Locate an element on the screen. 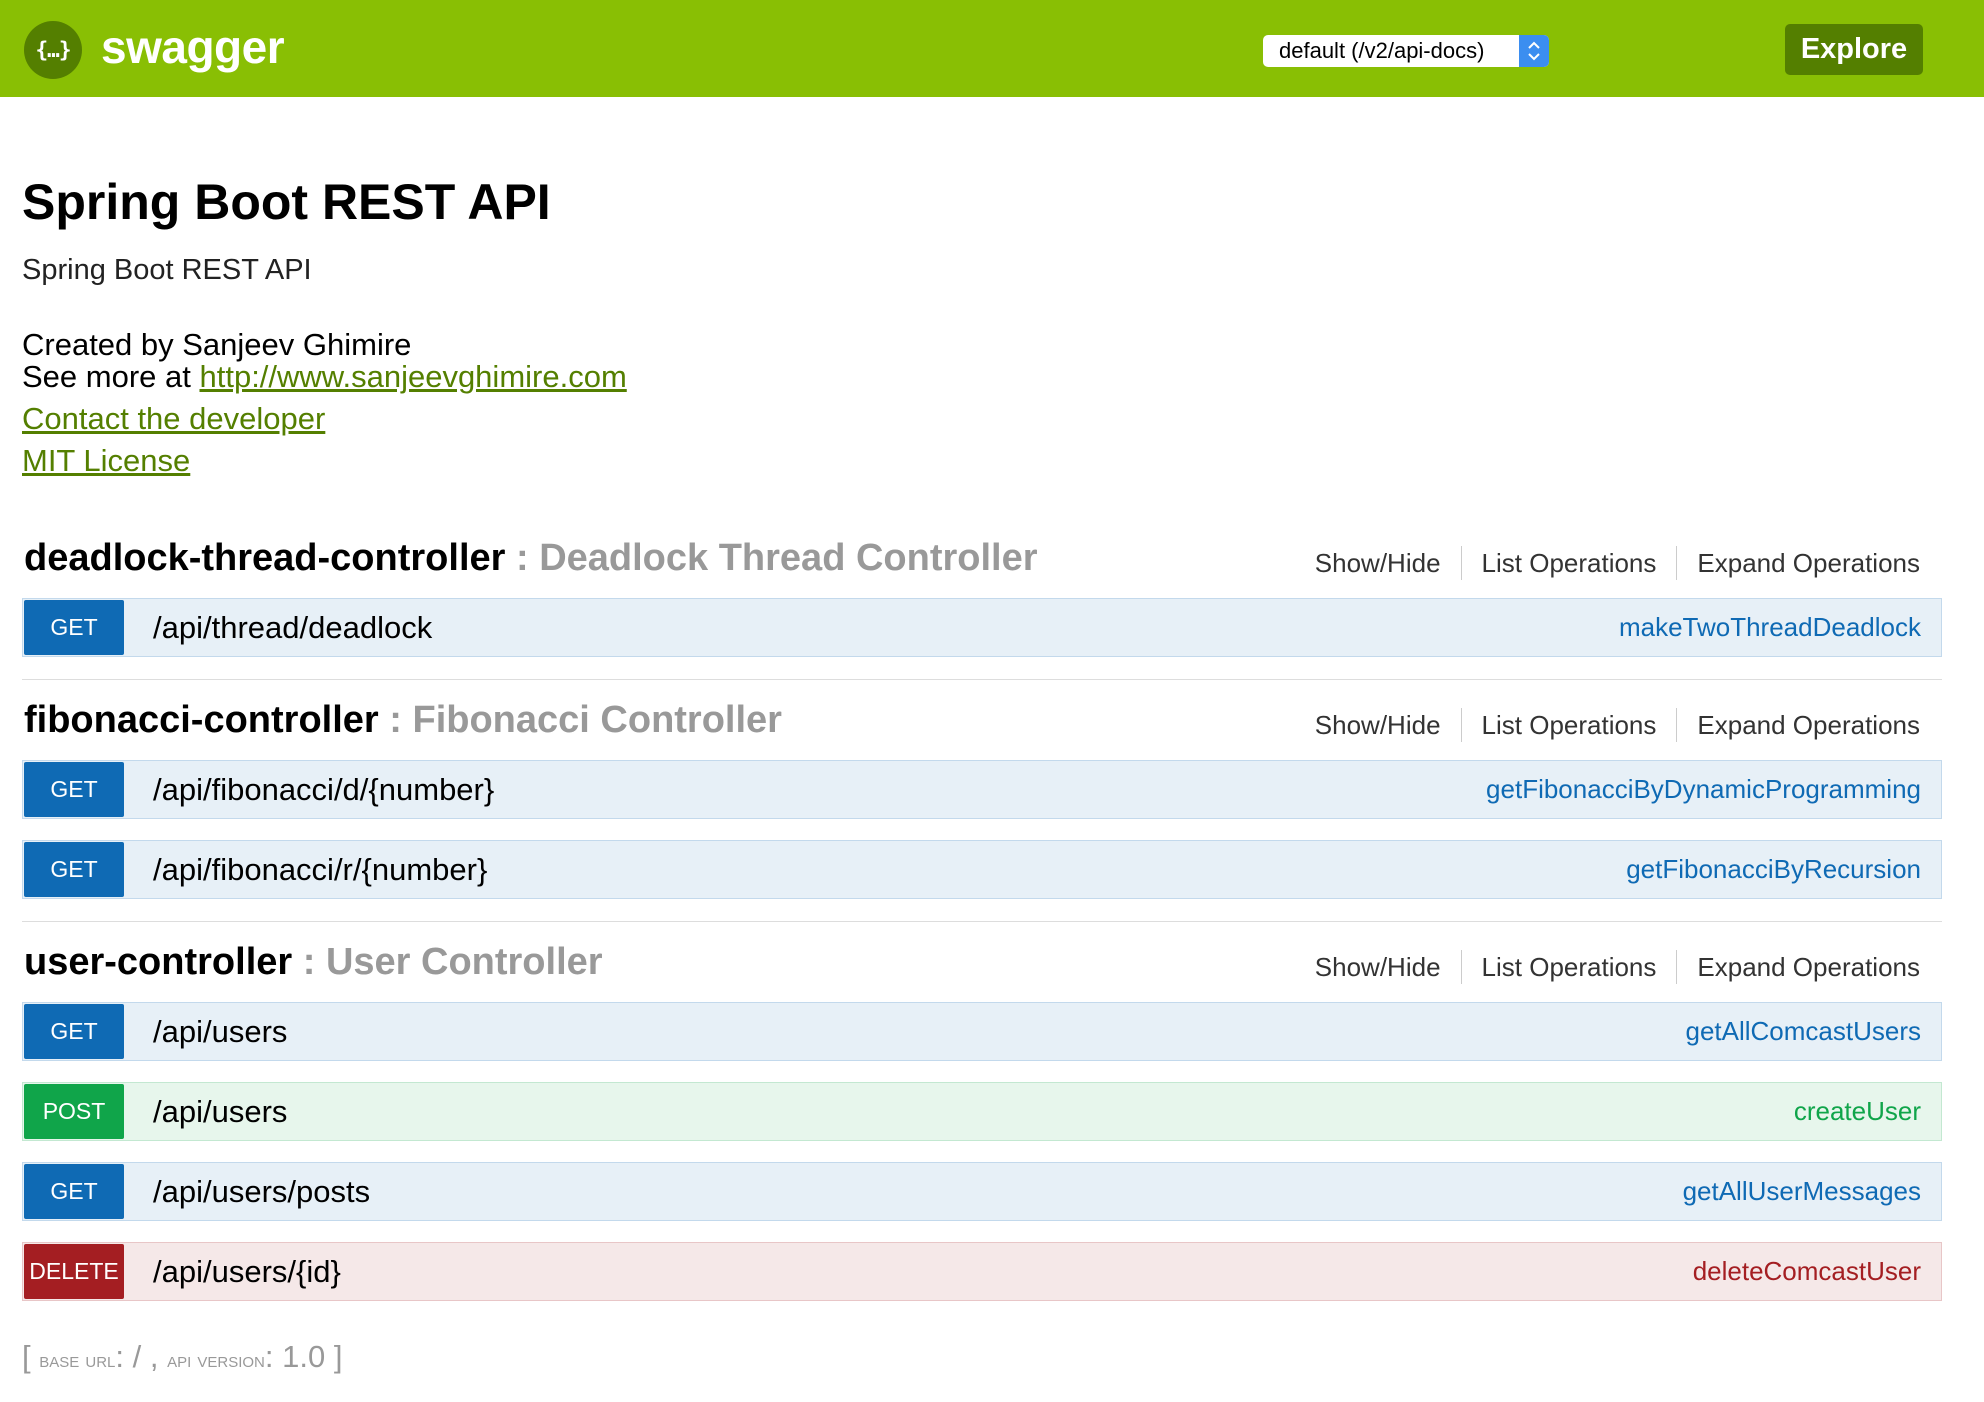  operation-row: GET/api/users/posts getAllUserMessages is located at coordinates (982, 1191).